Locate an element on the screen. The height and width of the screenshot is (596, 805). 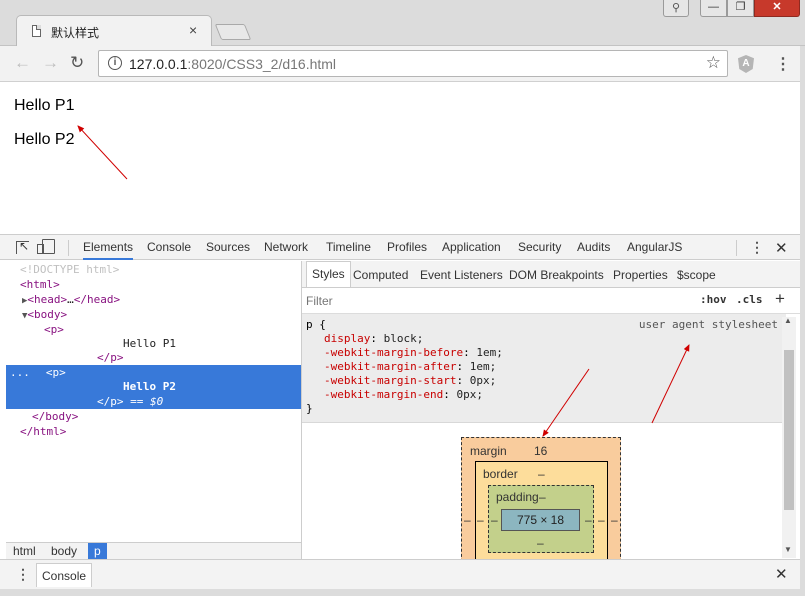
css-property: -webkit-margin-end is located at coordinates (384, 394).